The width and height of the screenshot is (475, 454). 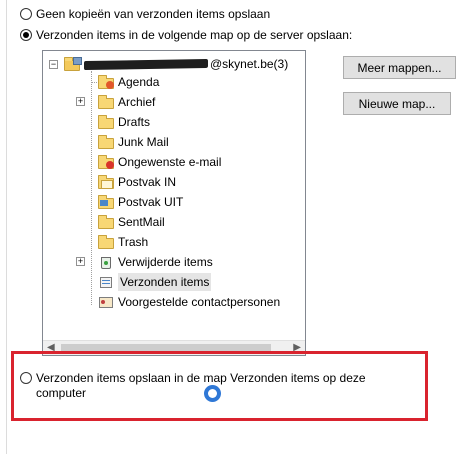 I want to click on outbox-folder-icon, so click(x=106, y=202).